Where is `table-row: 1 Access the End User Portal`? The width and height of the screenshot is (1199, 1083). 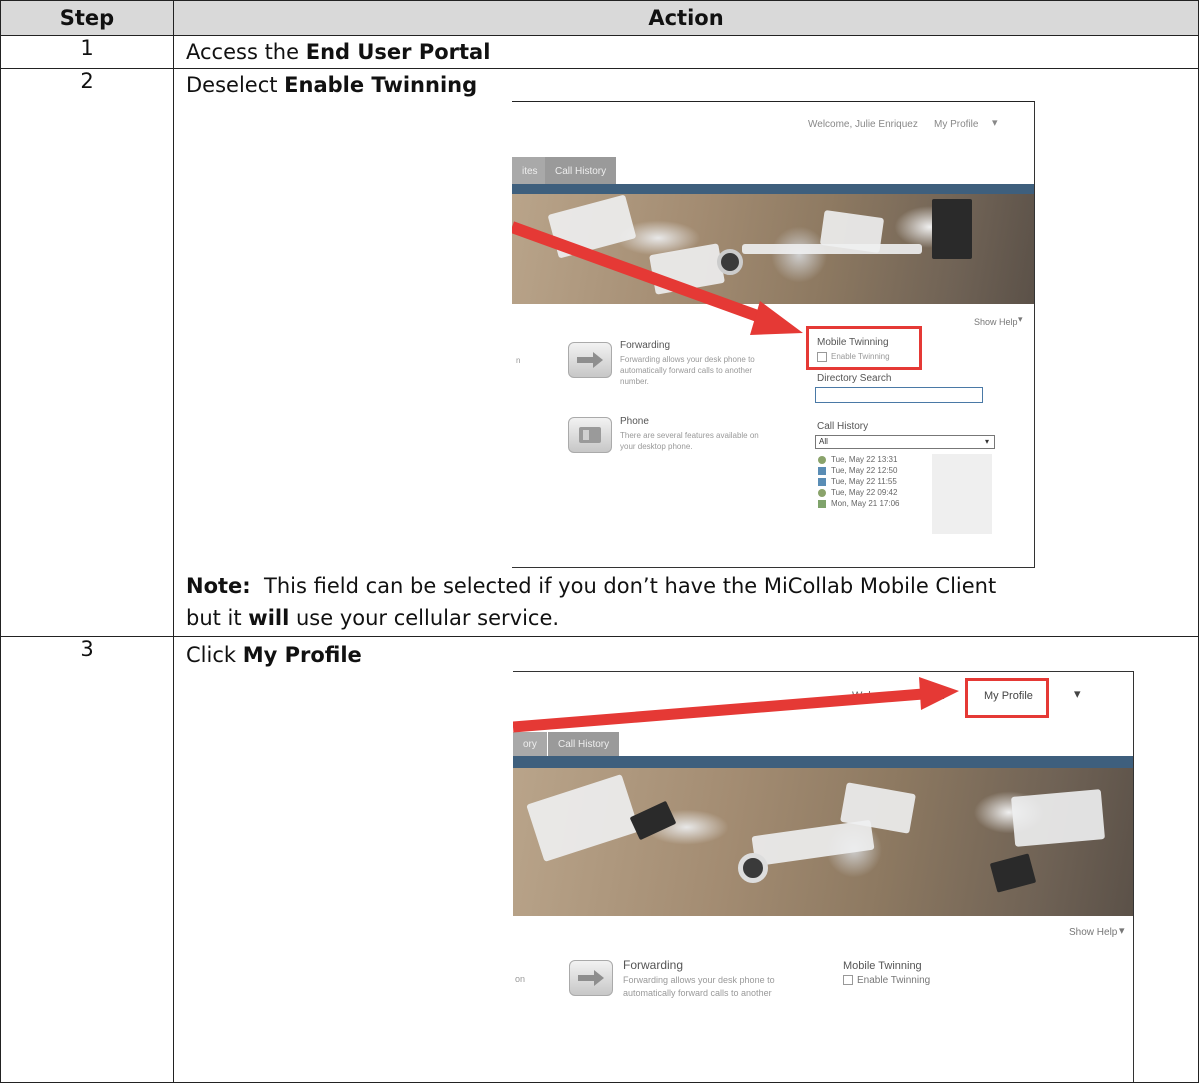 table-row: 1 Access the End User Portal is located at coordinates (599, 52).